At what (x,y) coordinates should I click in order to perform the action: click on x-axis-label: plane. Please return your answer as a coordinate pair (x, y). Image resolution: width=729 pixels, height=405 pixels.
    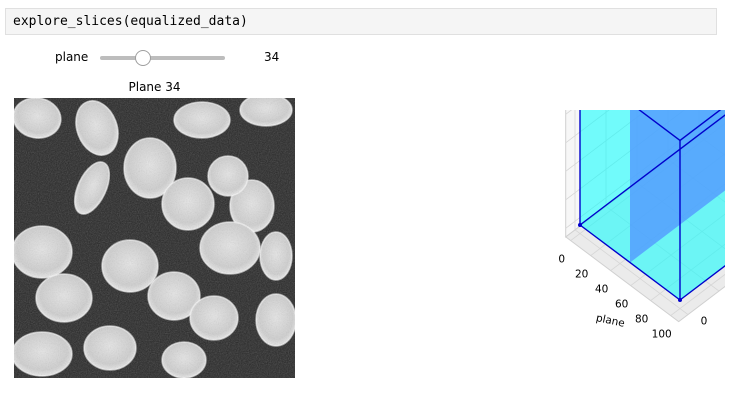
    Looking at the image, I should click on (610, 321).